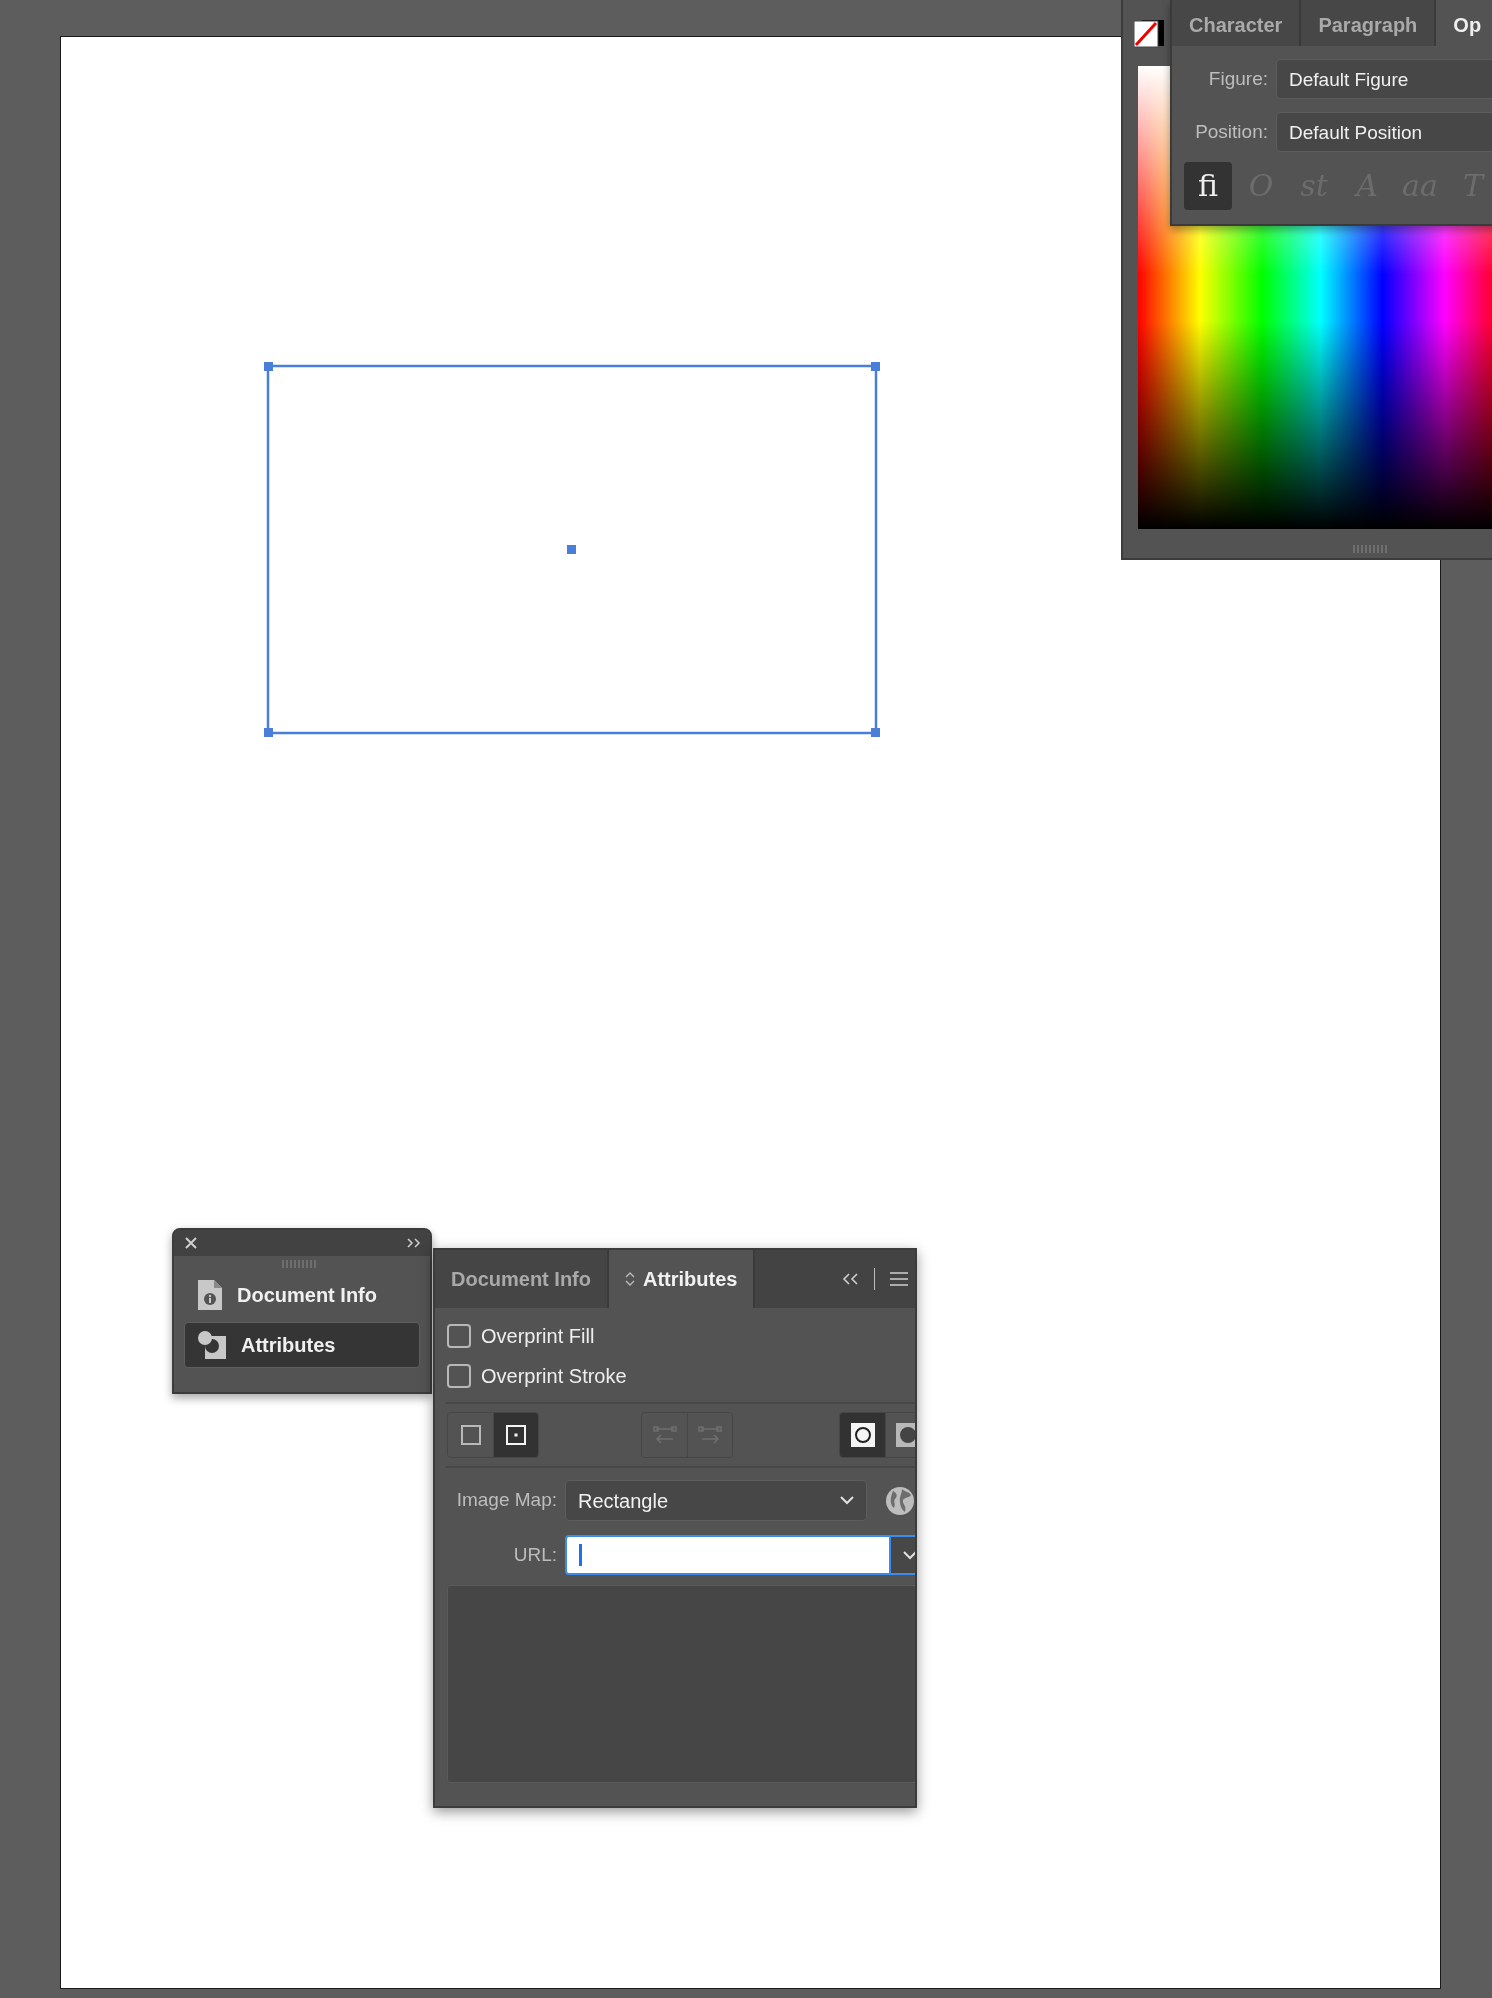 The image size is (1492, 1998). I want to click on url-field, so click(728, 1555).